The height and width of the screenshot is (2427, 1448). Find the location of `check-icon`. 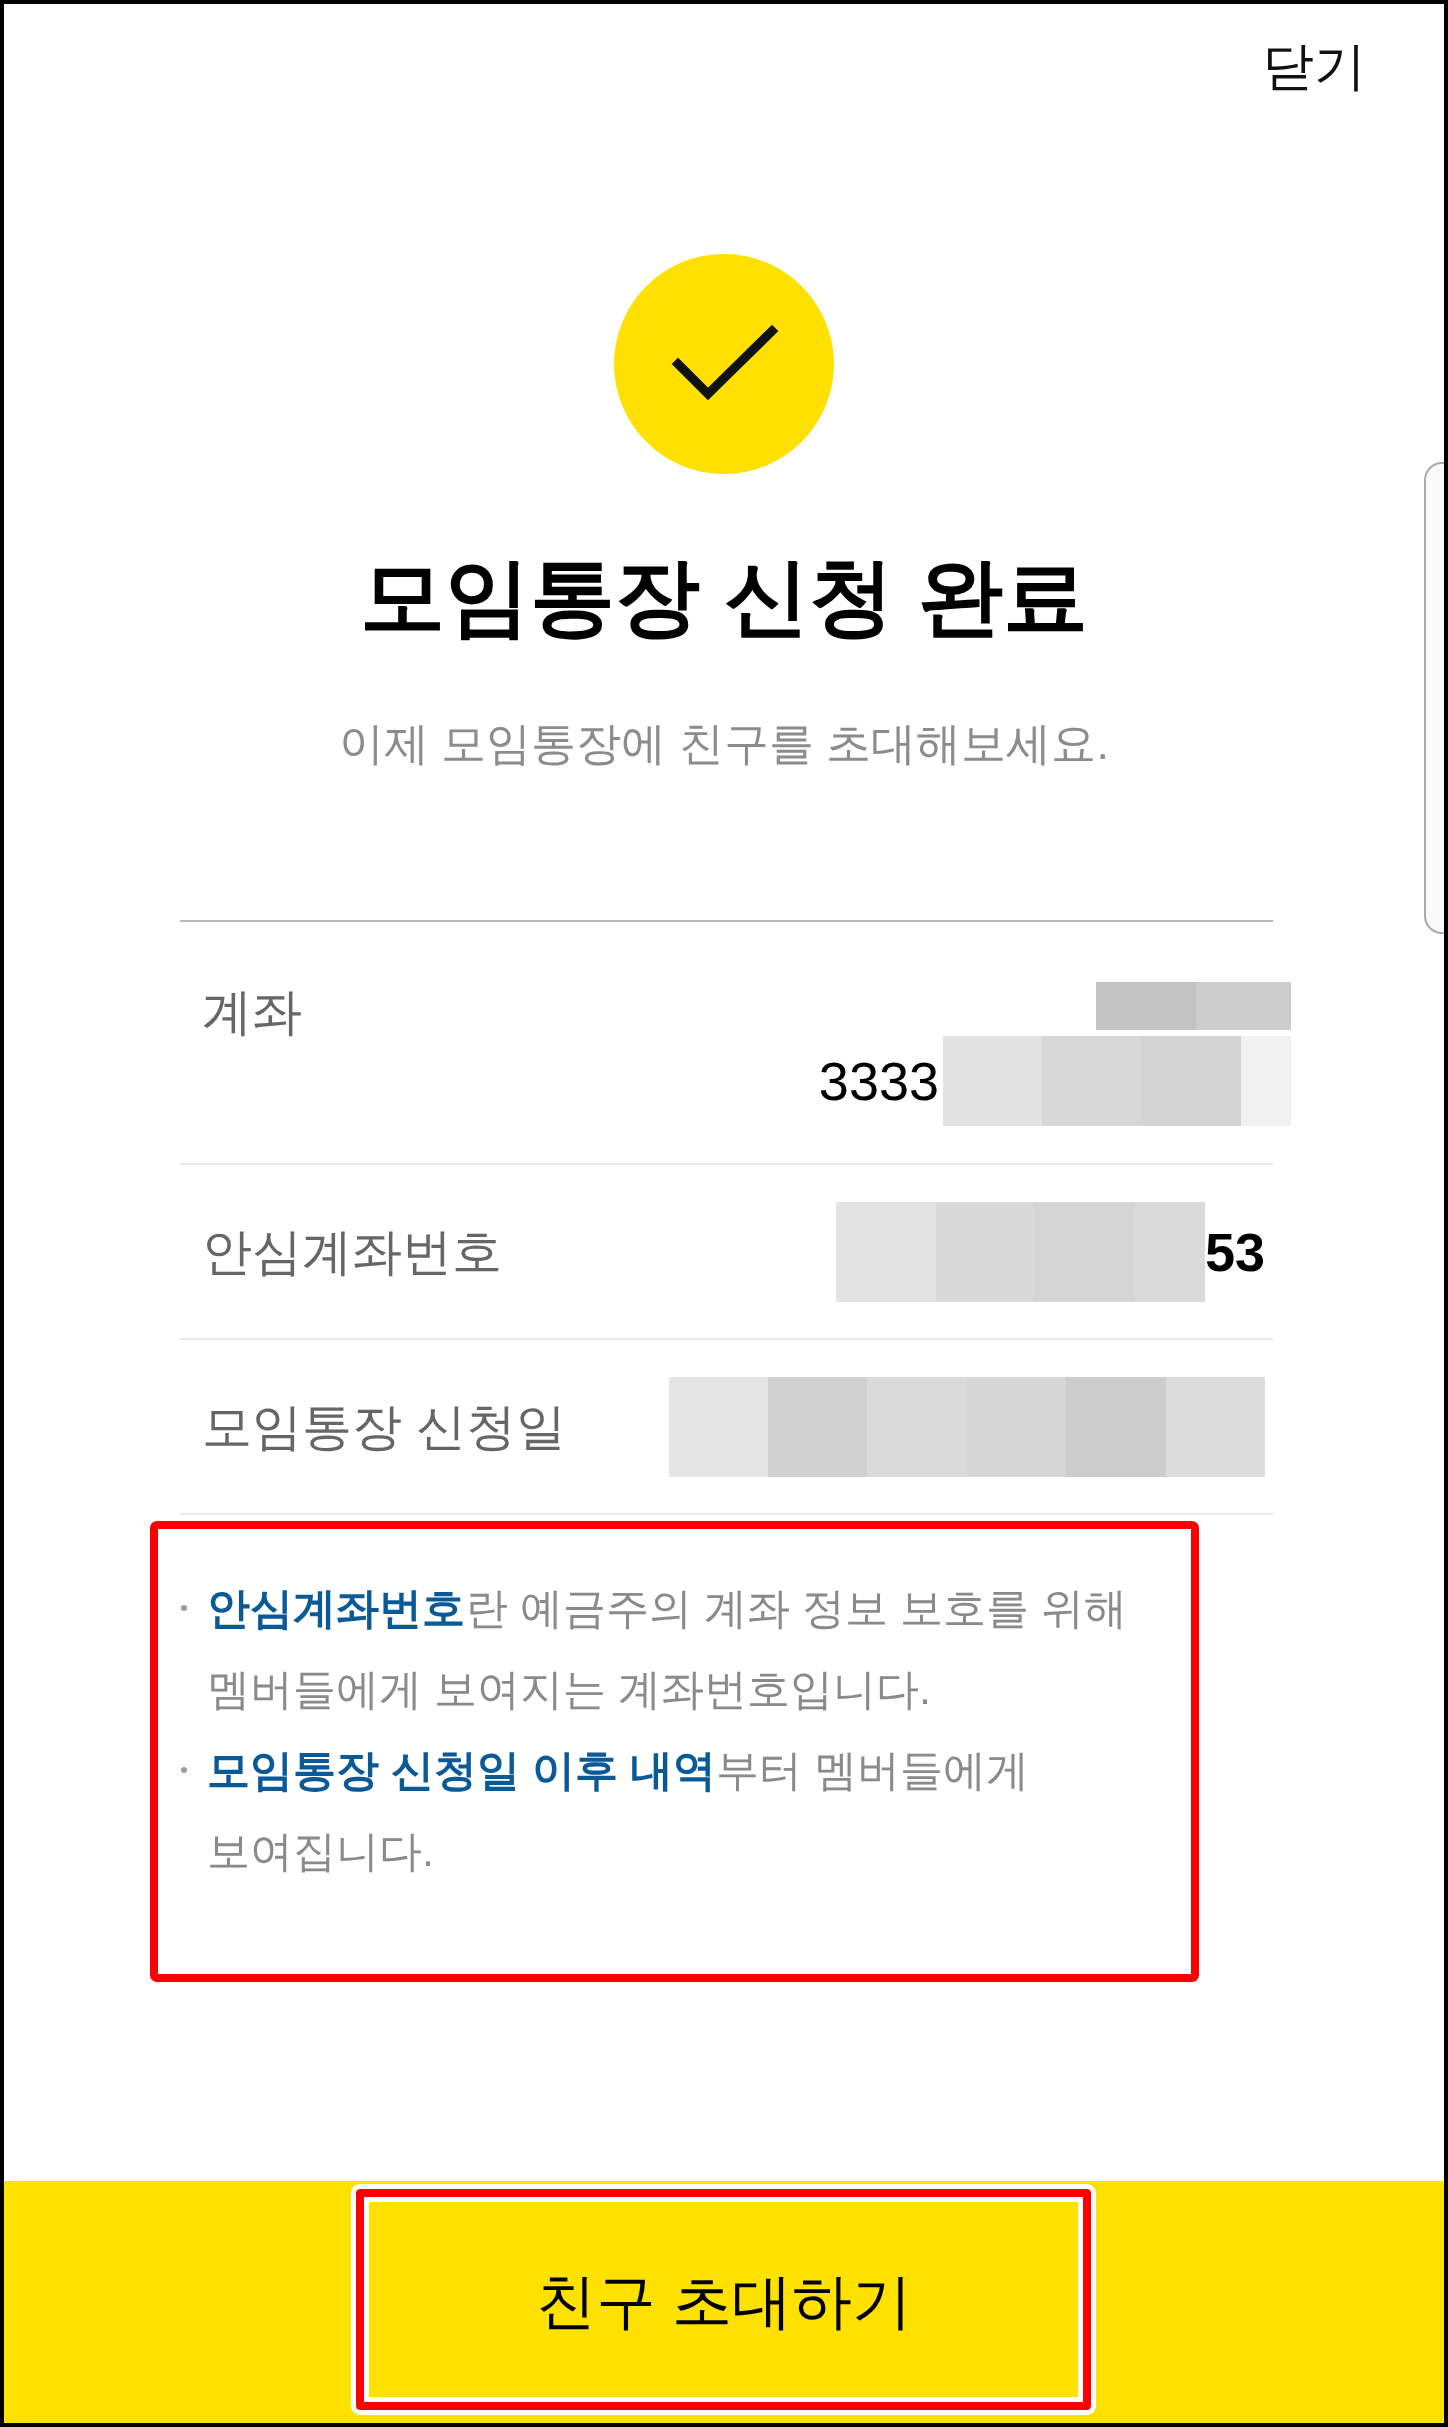

check-icon is located at coordinates (724, 364).